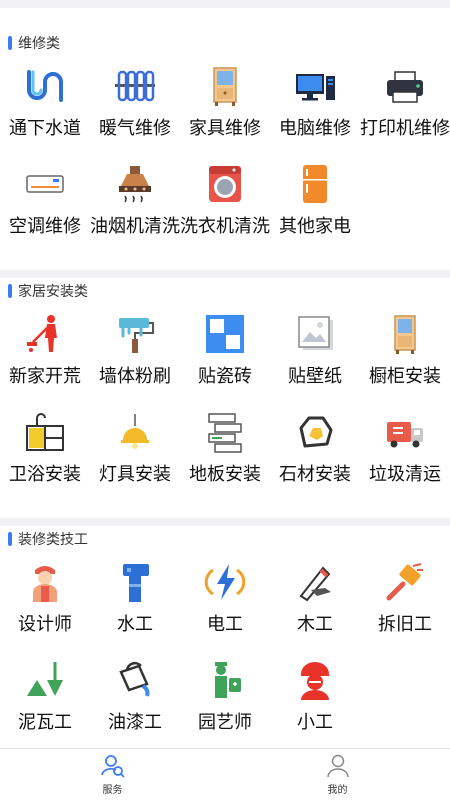 The image size is (450, 800). Describe the element at coordinates (45, 582) in the screenshot. I see `designer-icon` at that location.